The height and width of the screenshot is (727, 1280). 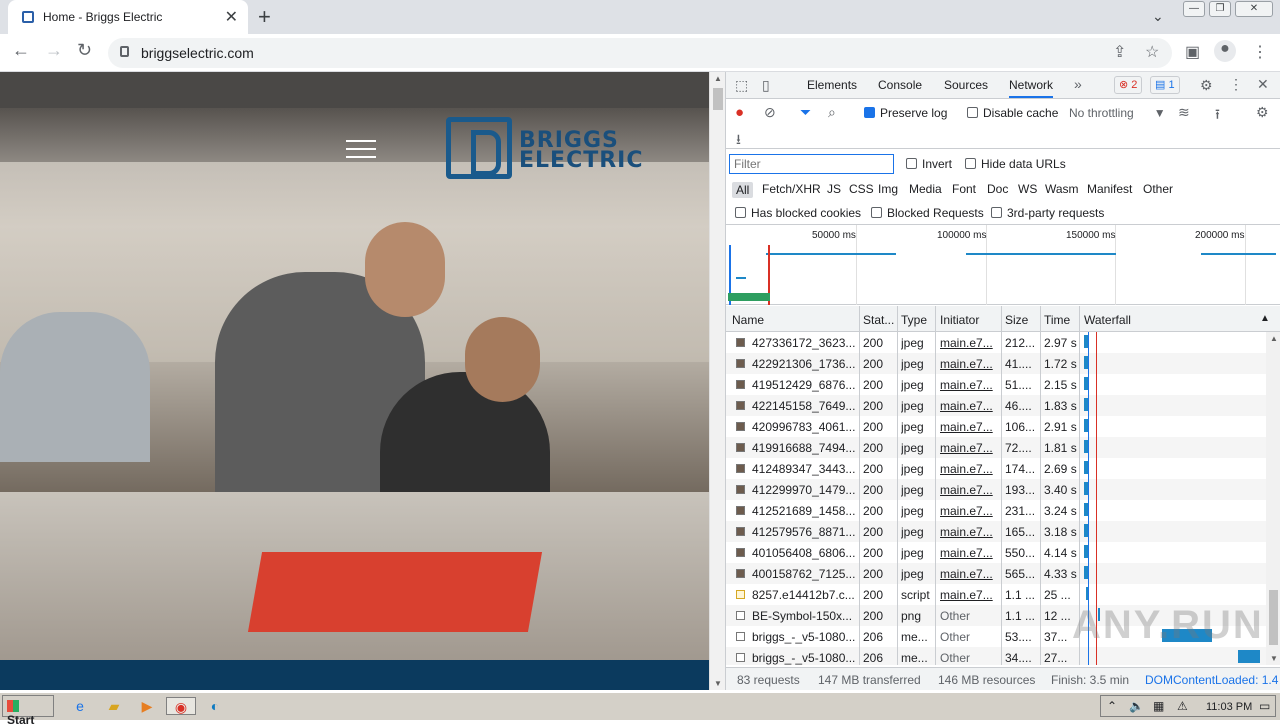 I want to click on show-desktop-icon: ▭, so click(x=1264, y=706).